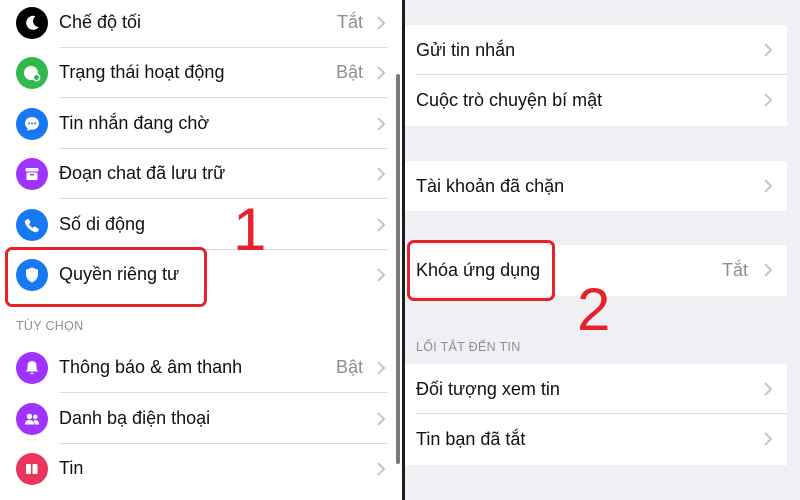 The height and width of the screenshot is (500, 800). What do you see at coordinates (481, 270) in the screenshot?
I see `app-lock-highlight-box` at bounding box center [481, 270].